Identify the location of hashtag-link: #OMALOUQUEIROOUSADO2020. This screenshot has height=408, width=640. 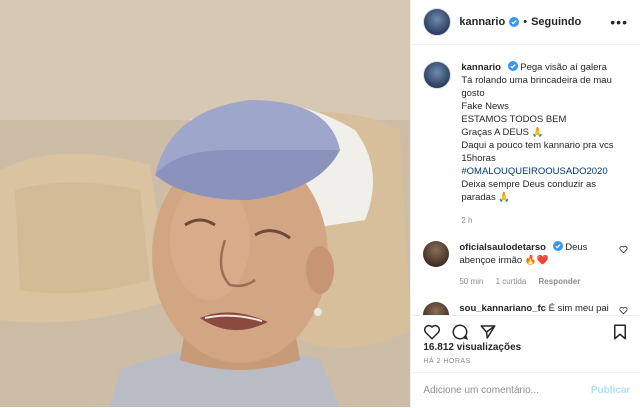
(534, 171).